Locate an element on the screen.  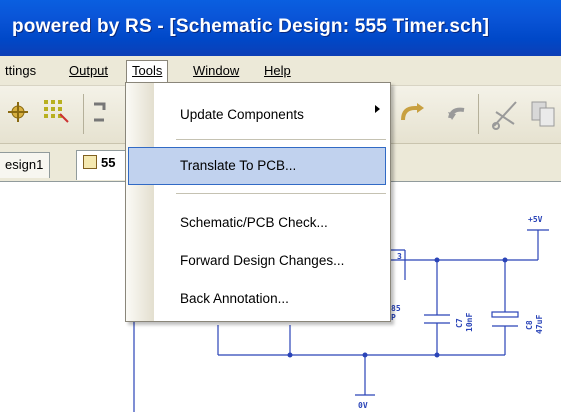
label-pin3: 3 is located at coordinates (399, 256).